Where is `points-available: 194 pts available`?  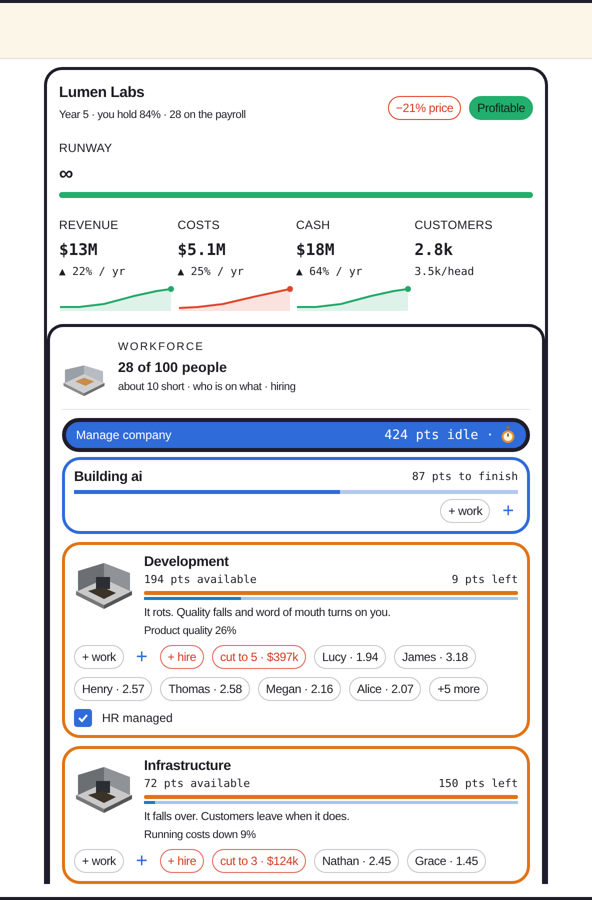 points-available: 194 pts available is located at coordinates (200, 579).